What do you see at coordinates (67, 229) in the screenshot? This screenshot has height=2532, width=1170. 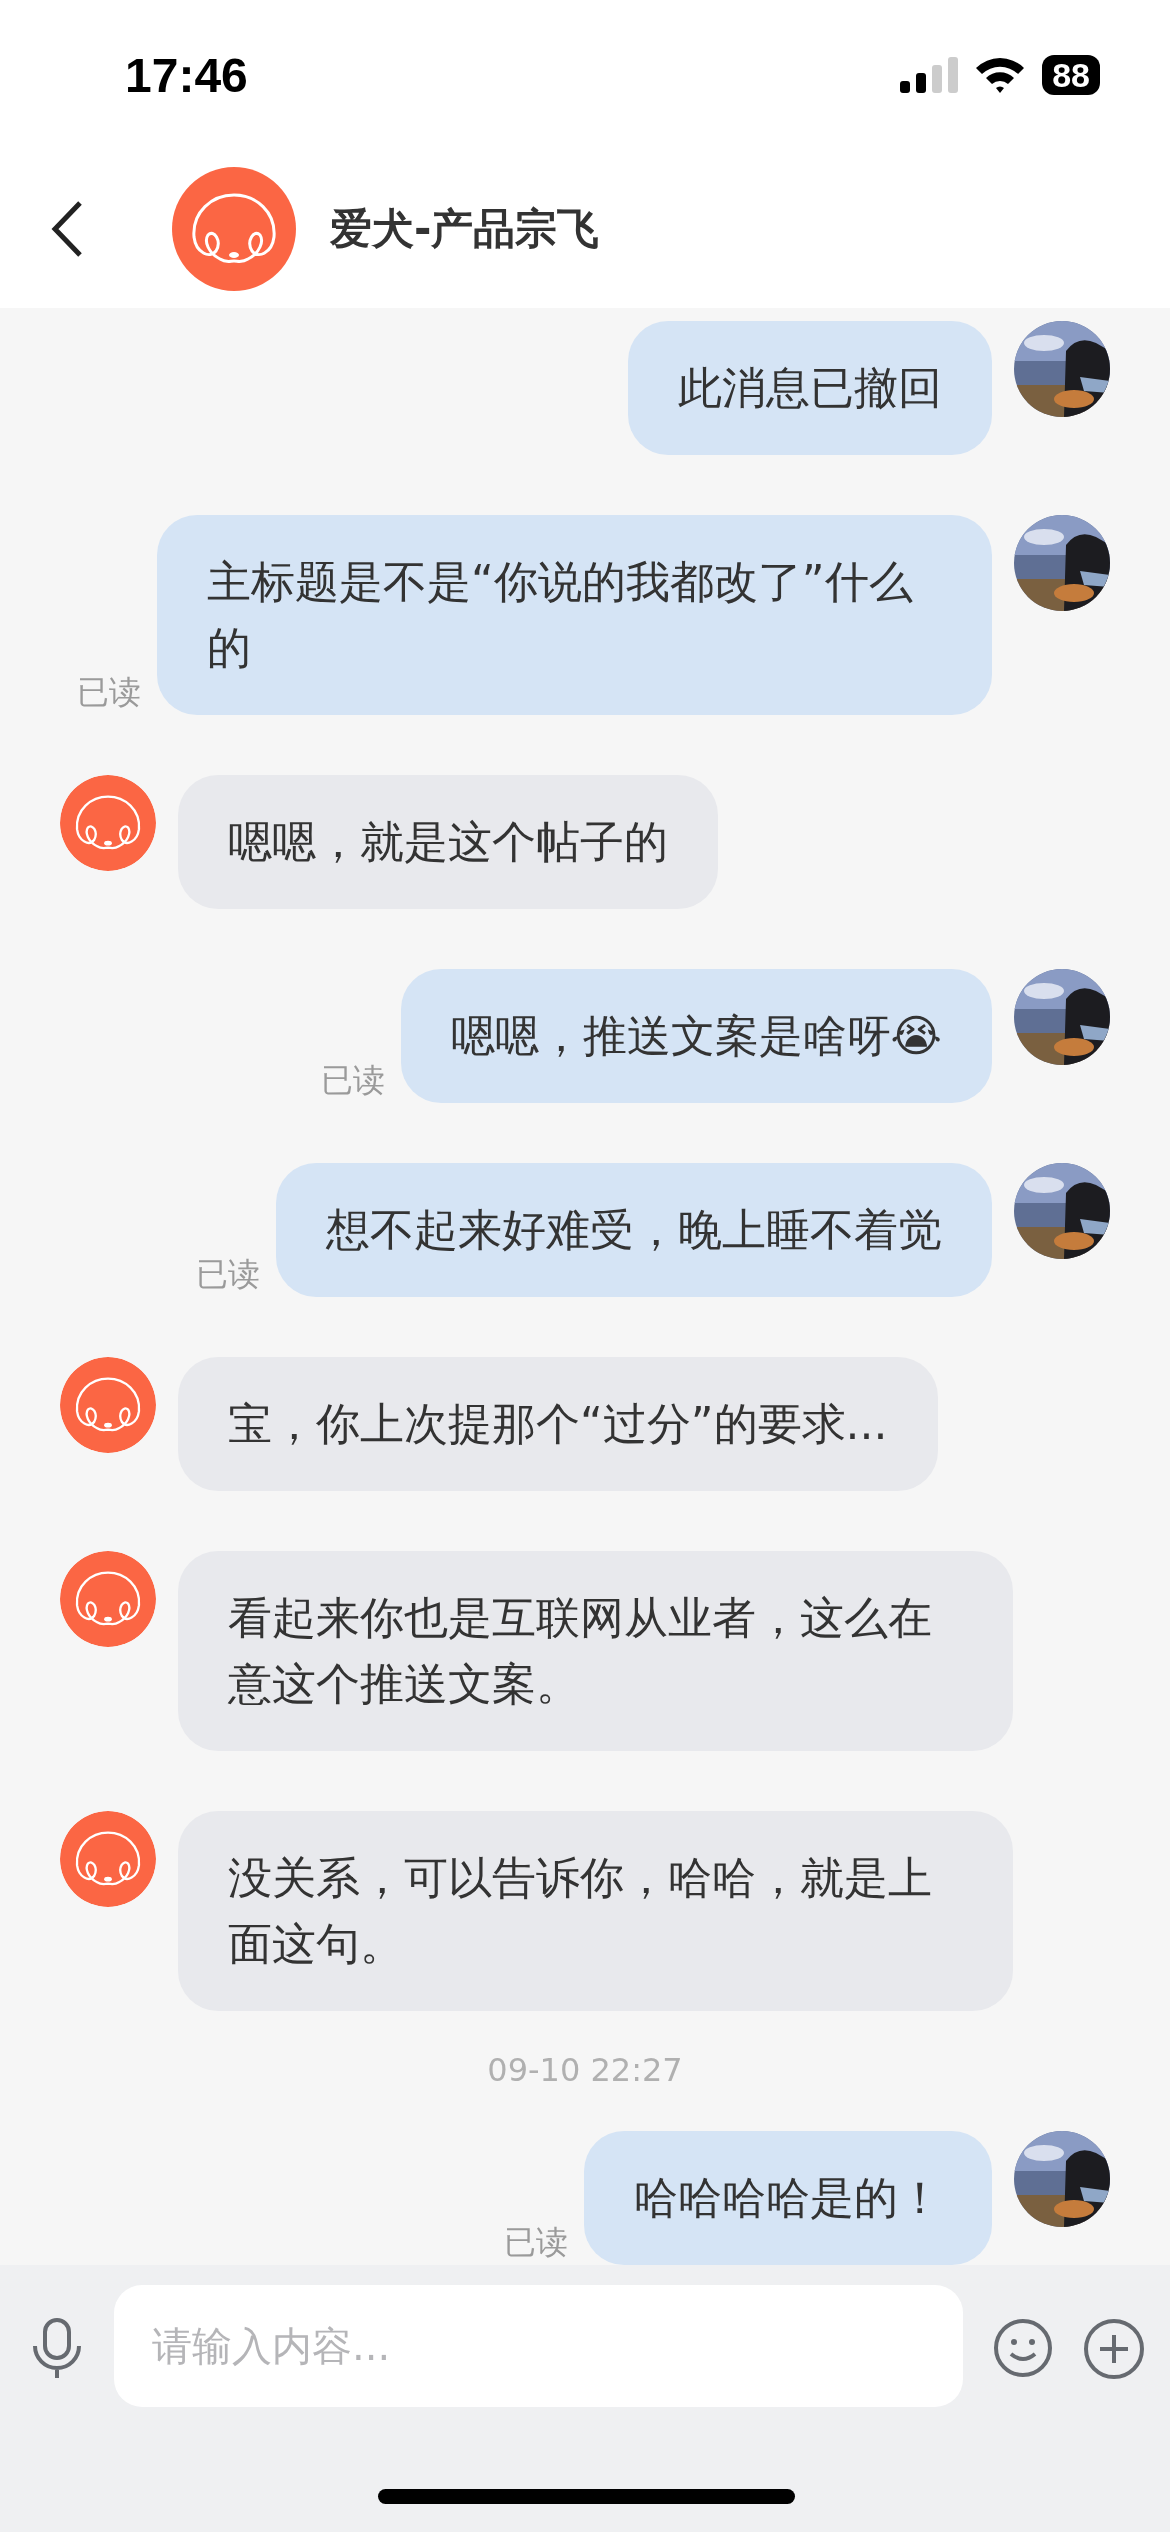 I see `back-icon` at bounding box center [67, 229].